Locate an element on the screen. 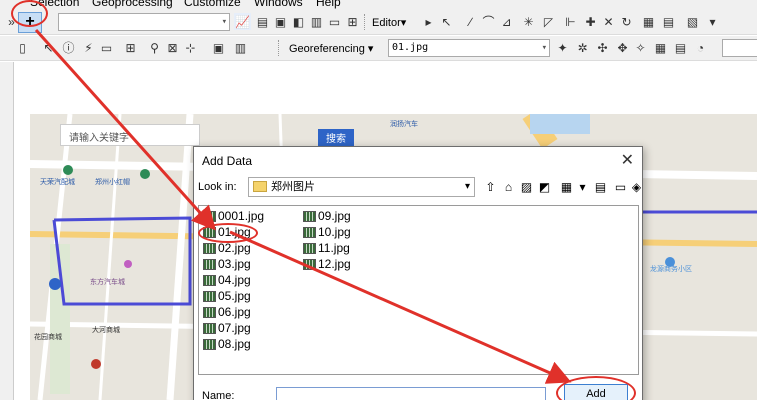  html-popup-icon: ▭ is located at coordinates (106, 47).